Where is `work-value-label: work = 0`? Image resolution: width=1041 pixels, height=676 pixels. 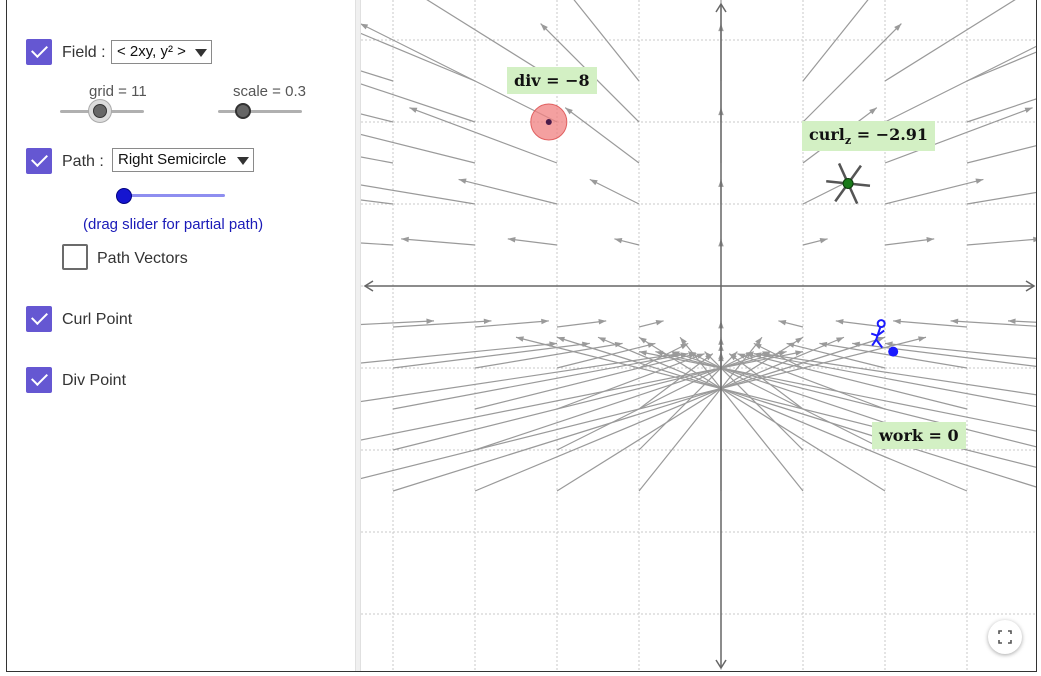
work-value-label: work = 0 is located at coordinates (919, 435).